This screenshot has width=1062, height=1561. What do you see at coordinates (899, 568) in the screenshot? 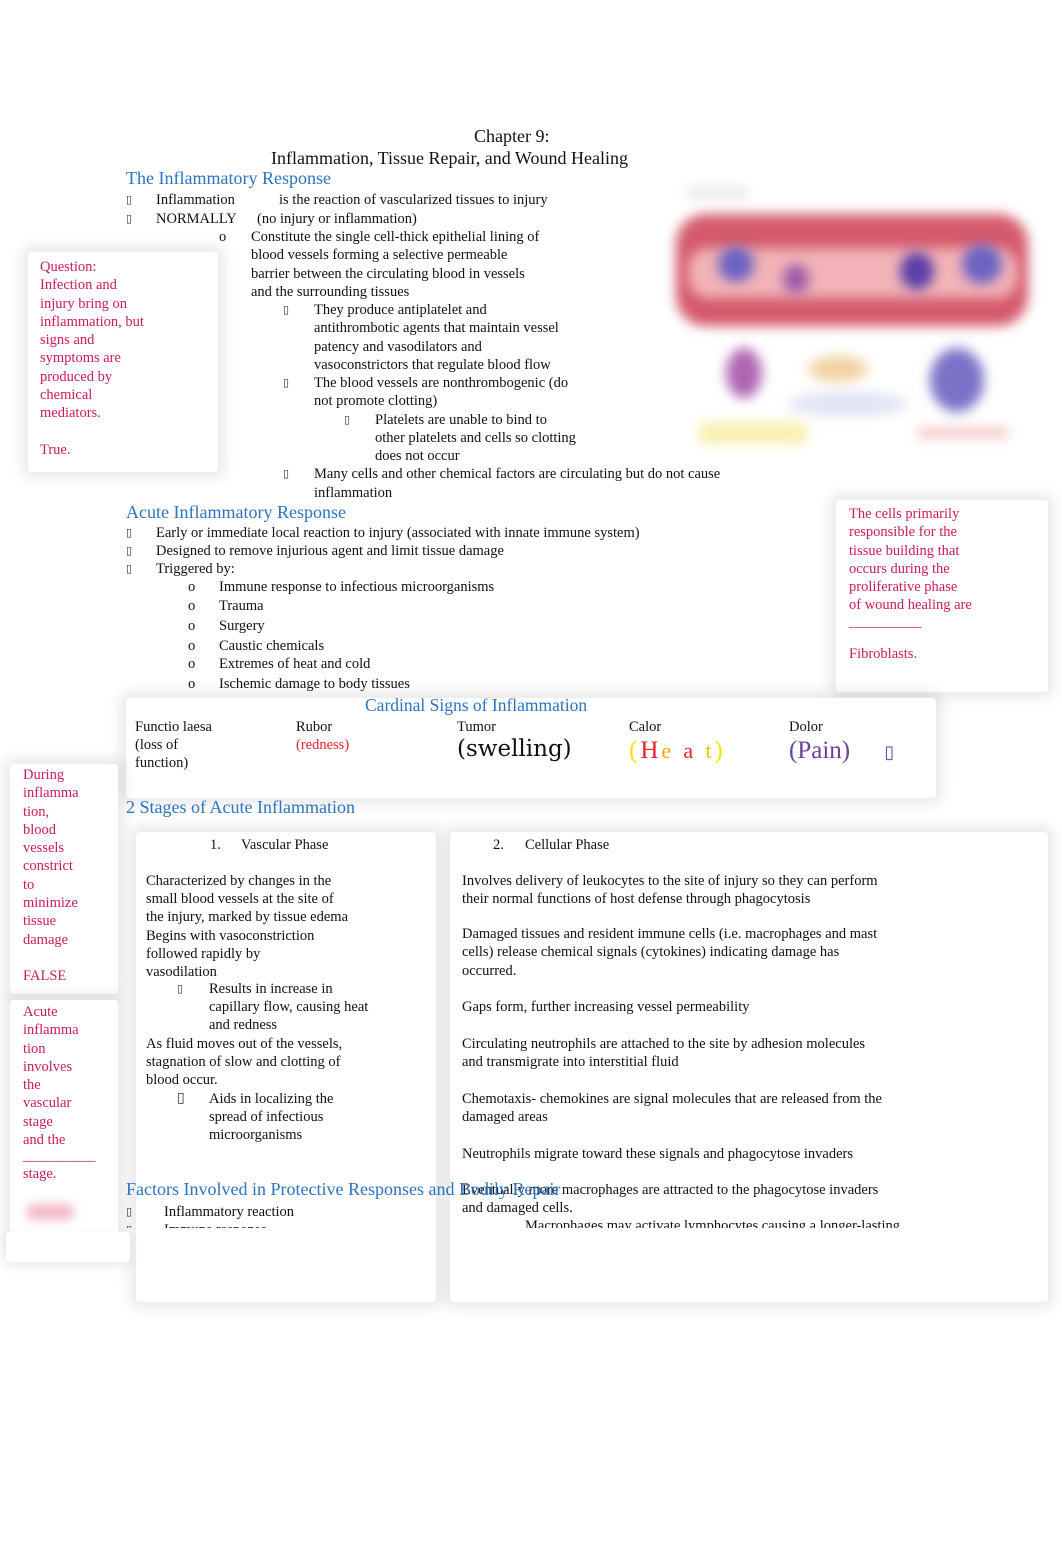
I see `note-line: occurs during the` at bounding box center [899, 568].